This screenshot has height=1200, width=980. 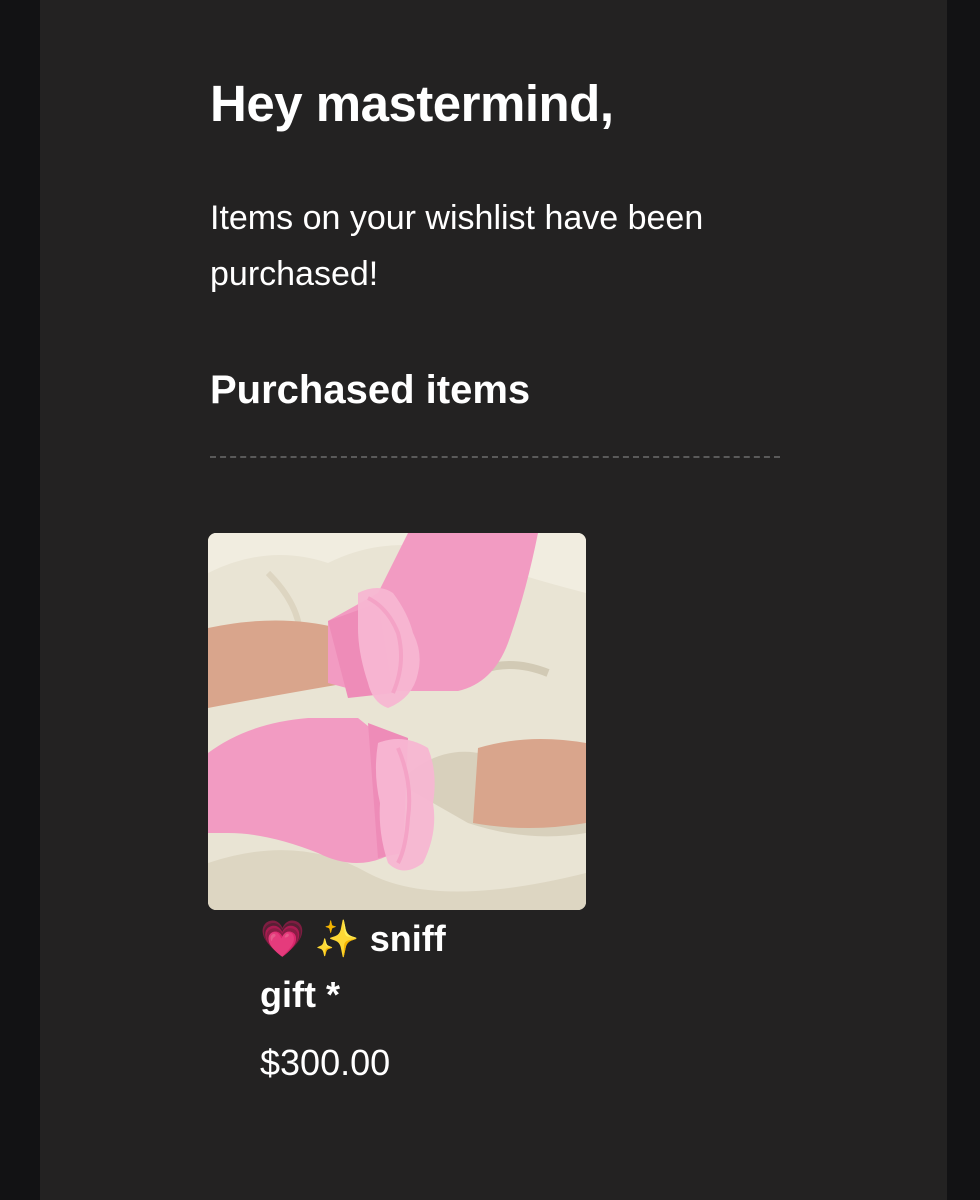 What do you see at coordinates (397, 721) in the screenshot?
I see `product-image` at bounding box center [397, 721].